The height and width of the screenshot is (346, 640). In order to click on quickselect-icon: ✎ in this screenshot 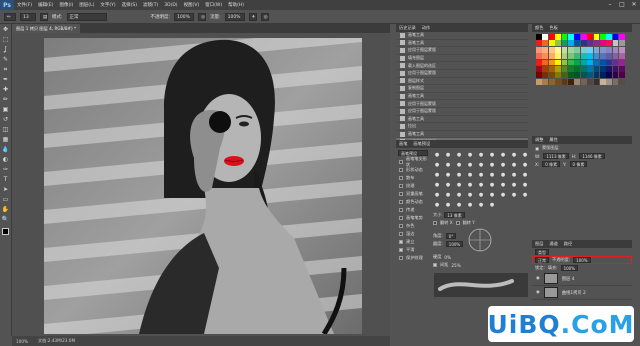, I will do `click(6, 60)`.